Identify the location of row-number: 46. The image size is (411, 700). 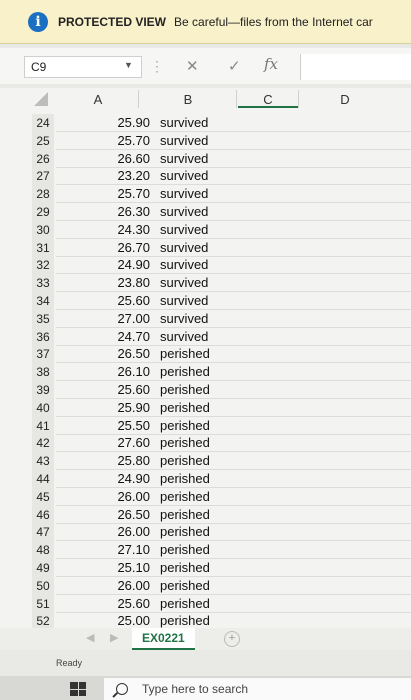
(43, 514).